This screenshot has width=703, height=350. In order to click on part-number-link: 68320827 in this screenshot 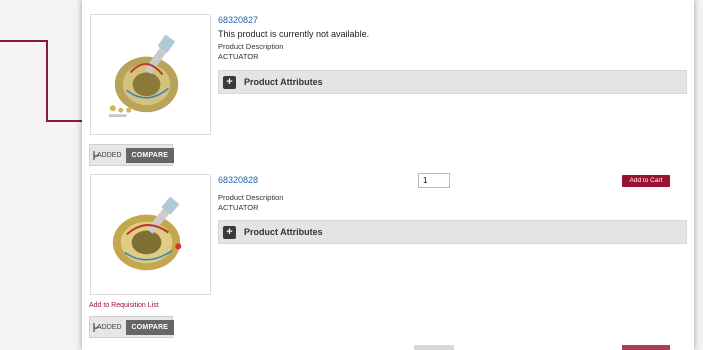, I will do `click(238, 20)`.